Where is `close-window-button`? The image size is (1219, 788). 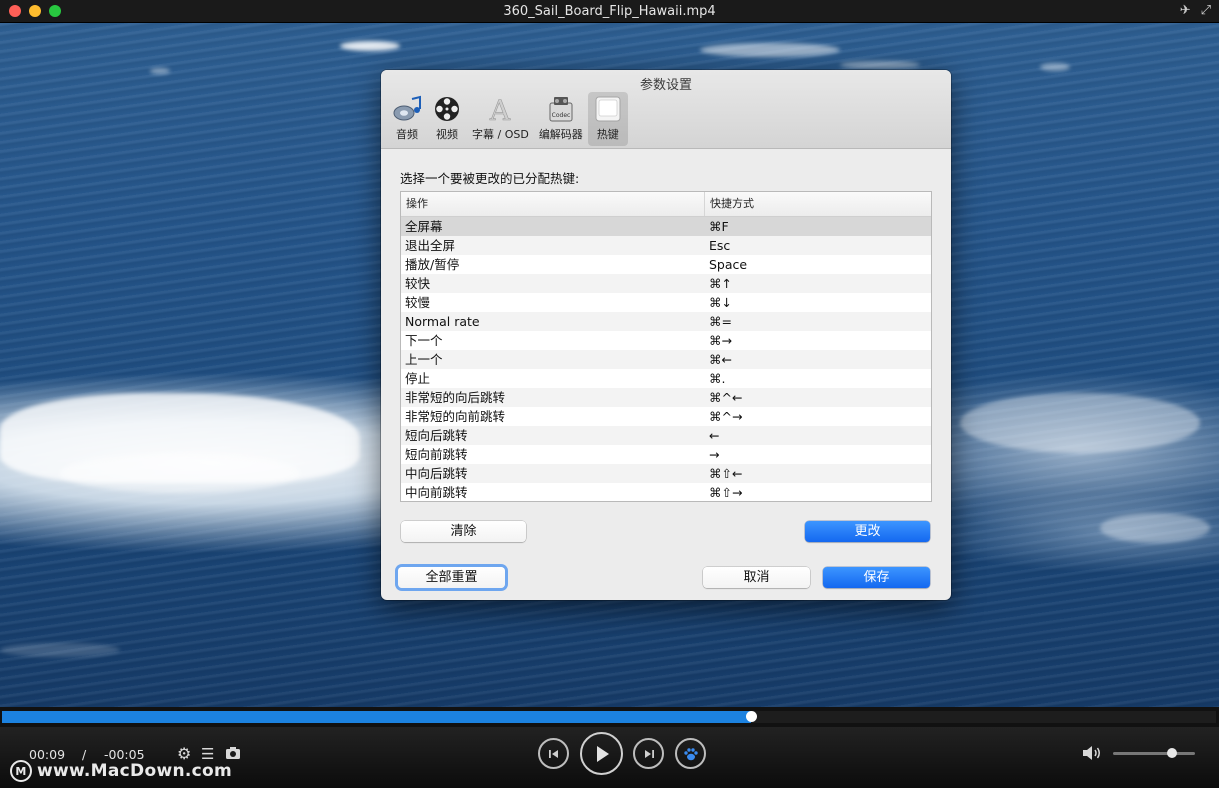
close-window-button is located at coordinates (15, 11).